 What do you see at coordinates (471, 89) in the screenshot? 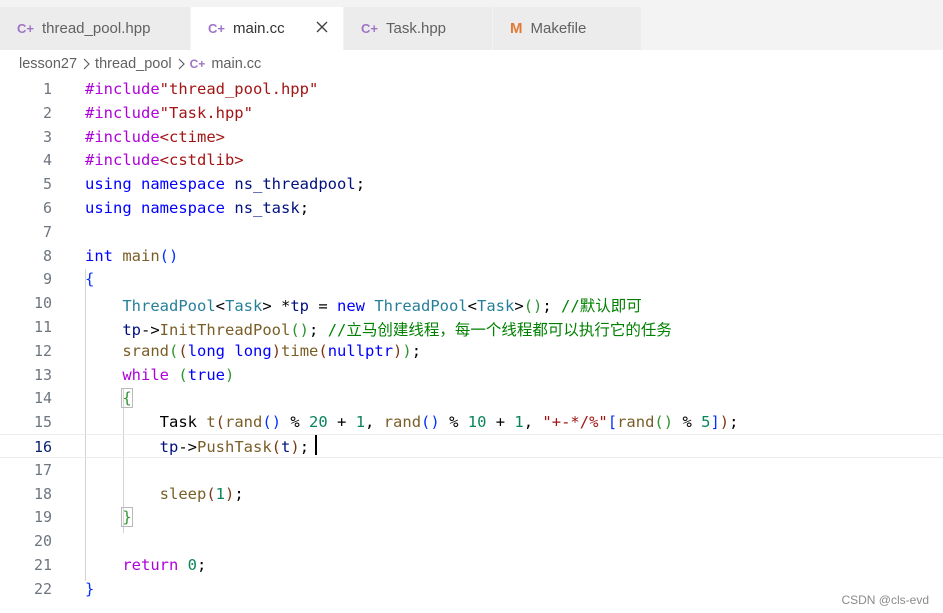
I see `code-line: 1 #include"thread_pool.hpp"` at bounding box center [471, 89].